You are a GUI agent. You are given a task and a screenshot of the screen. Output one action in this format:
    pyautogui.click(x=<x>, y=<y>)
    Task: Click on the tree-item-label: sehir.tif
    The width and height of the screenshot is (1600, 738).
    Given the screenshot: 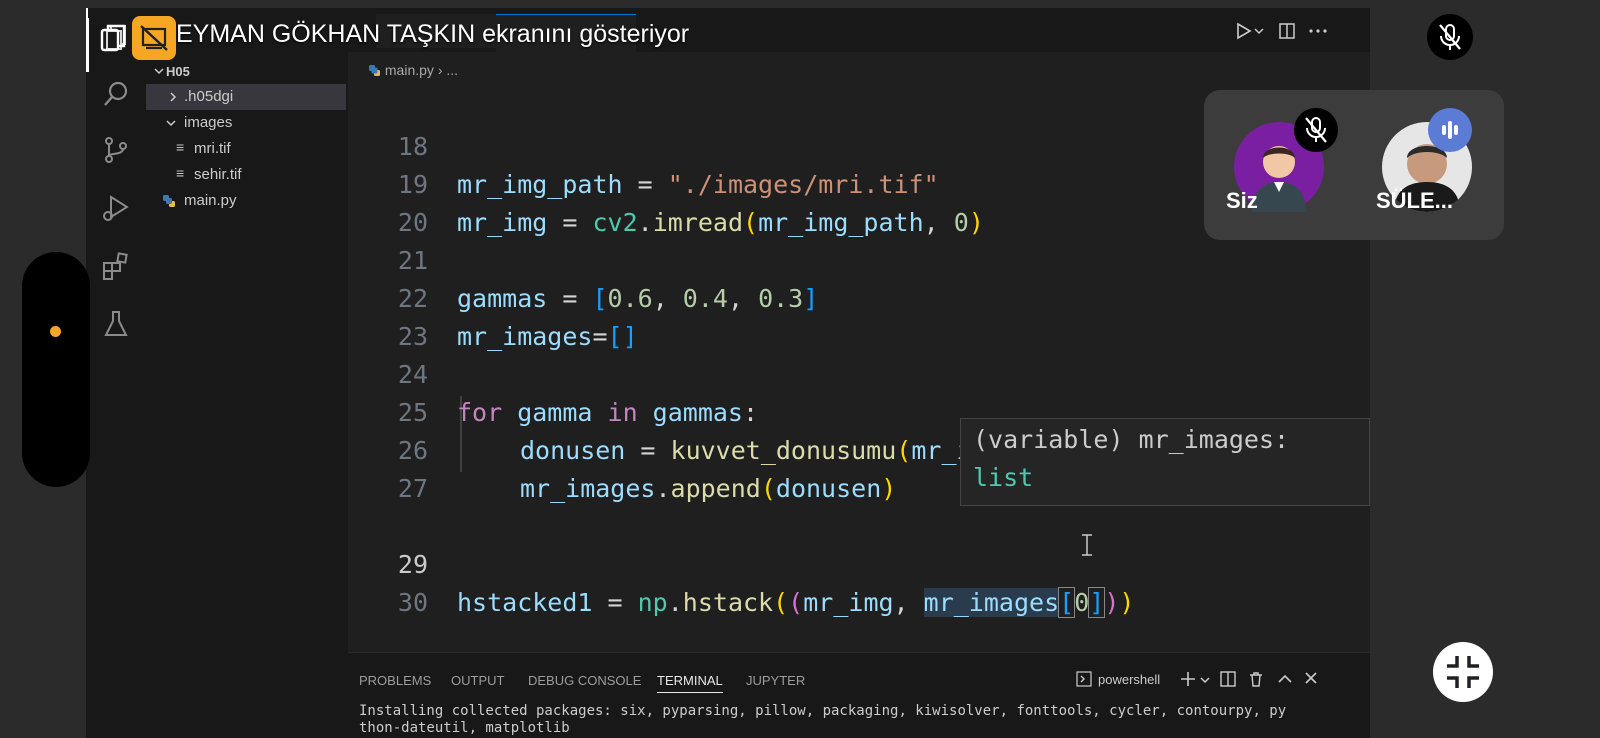 What is the action you would take?
    pyautogui.click(x=218, y=174)
    